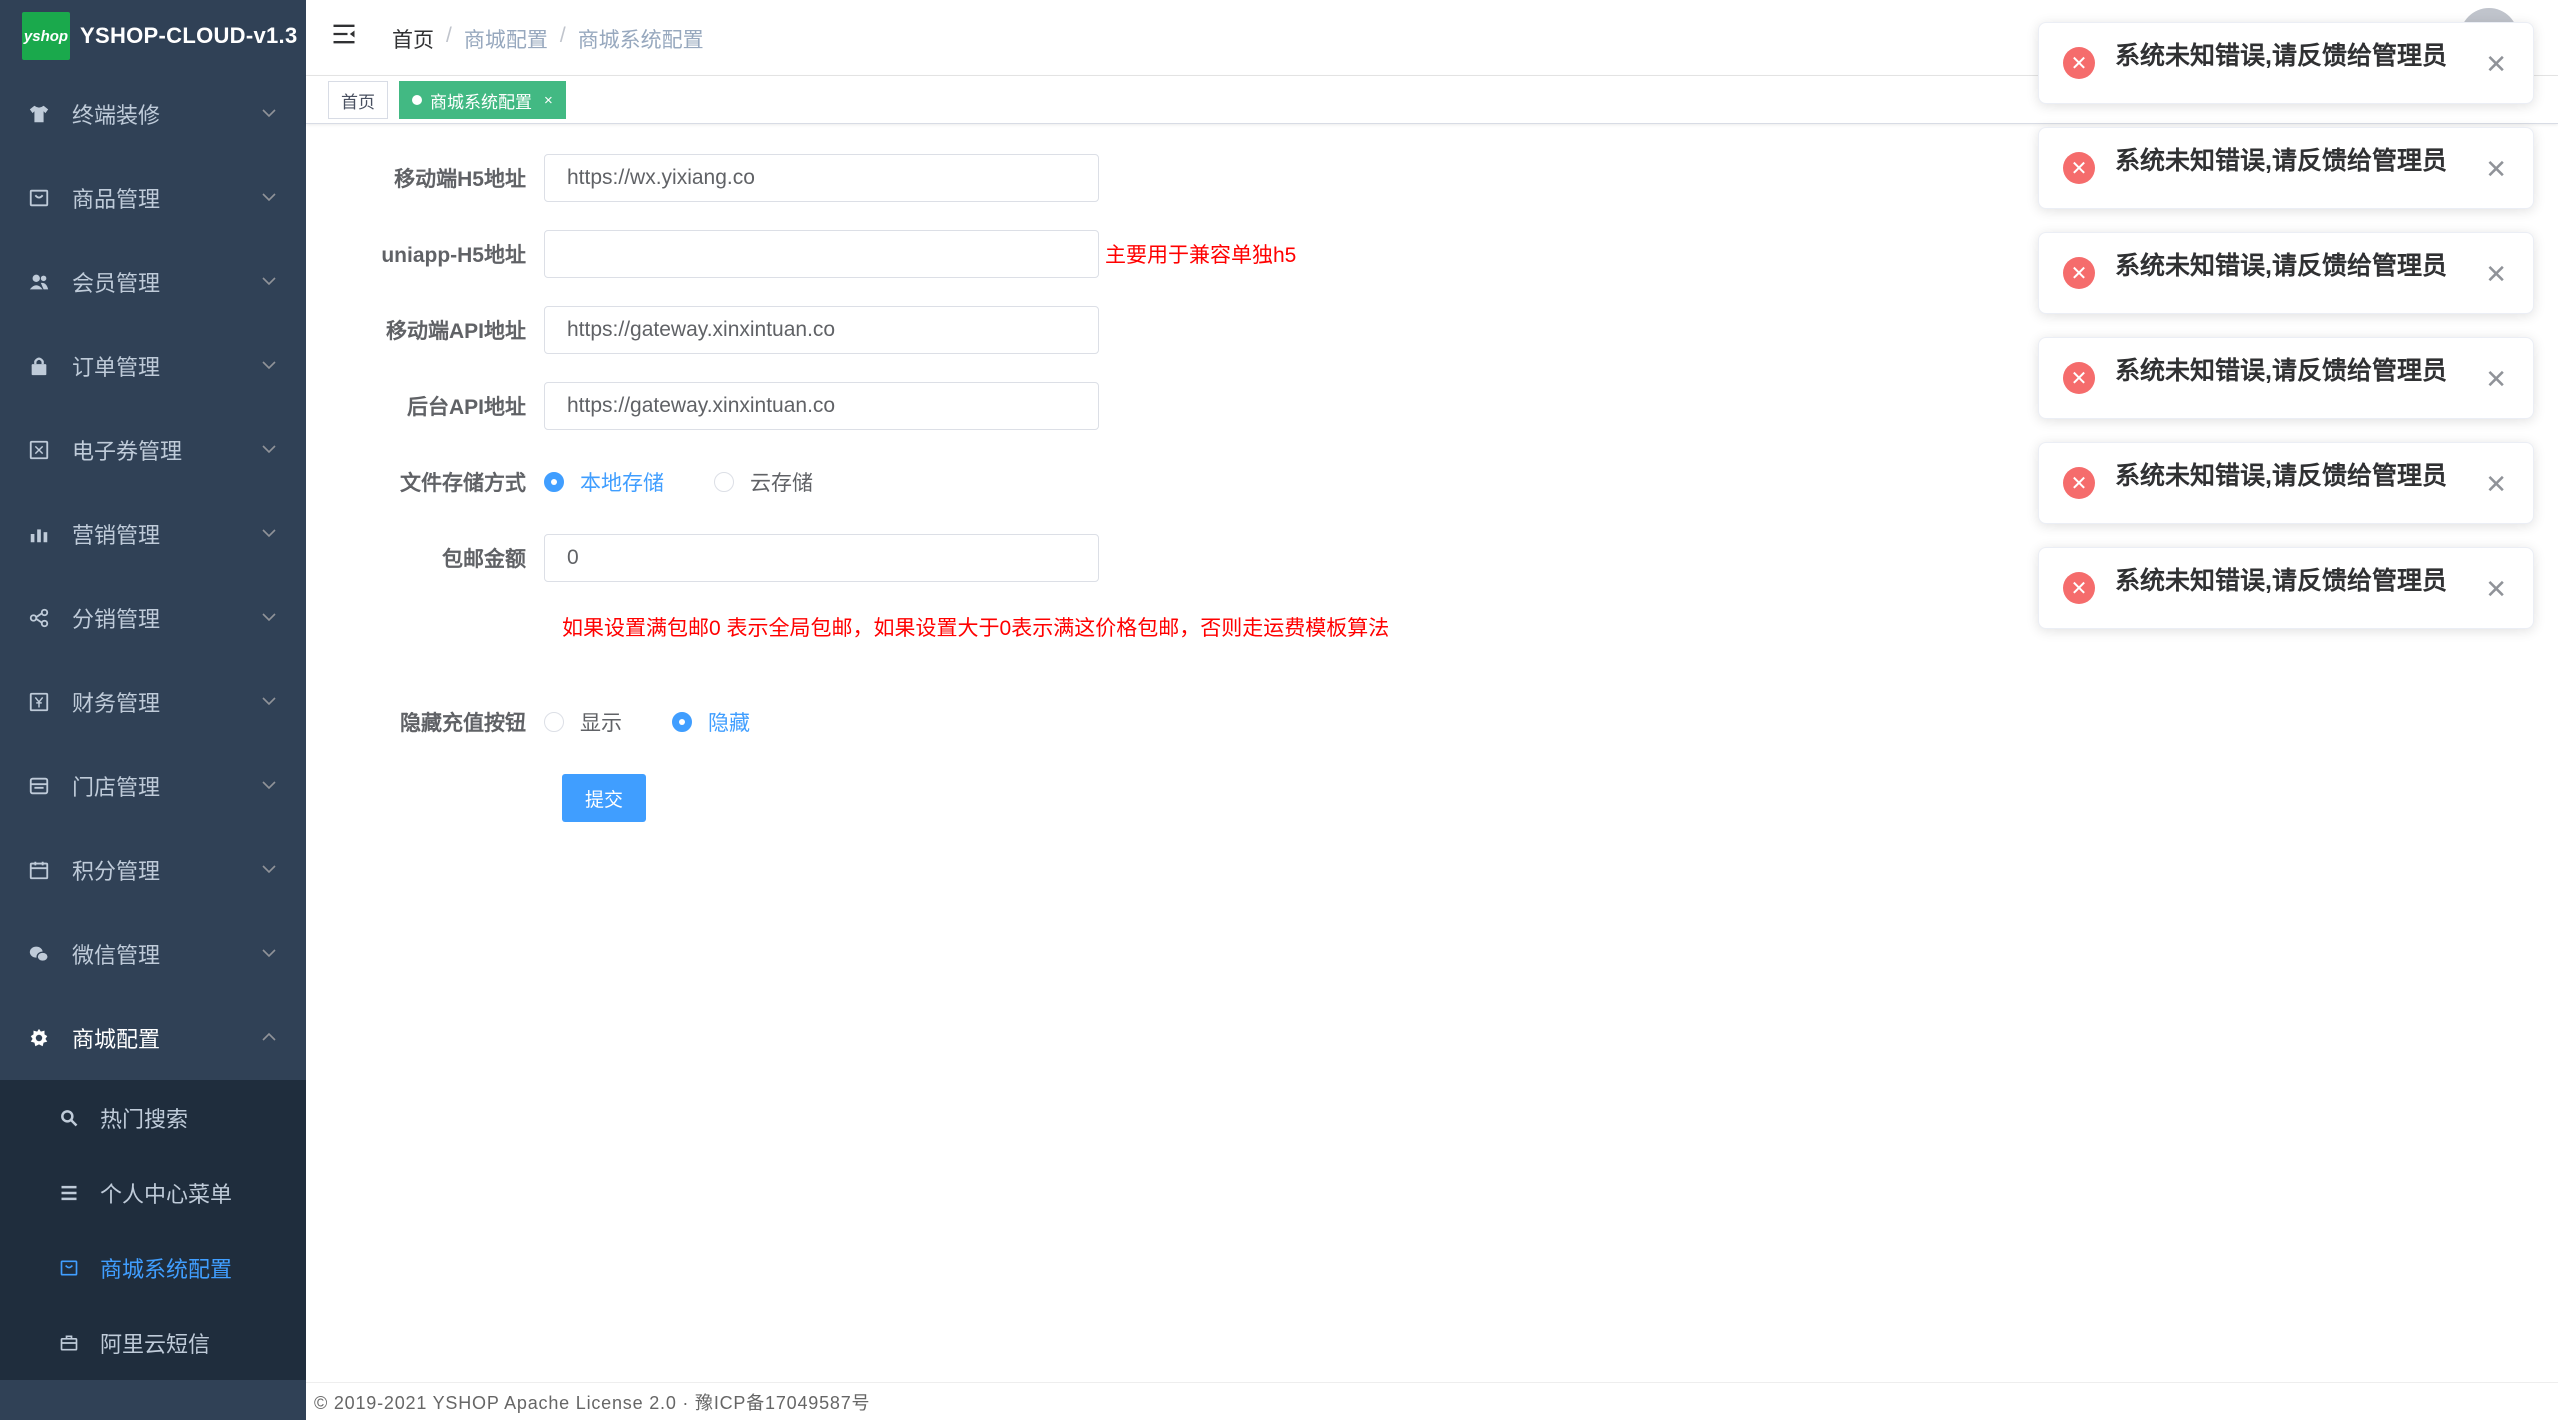  Describe the element at coordinates (116, 1039) in the screenshot. I see `sidebar-item-label: 商城配置` at that location.